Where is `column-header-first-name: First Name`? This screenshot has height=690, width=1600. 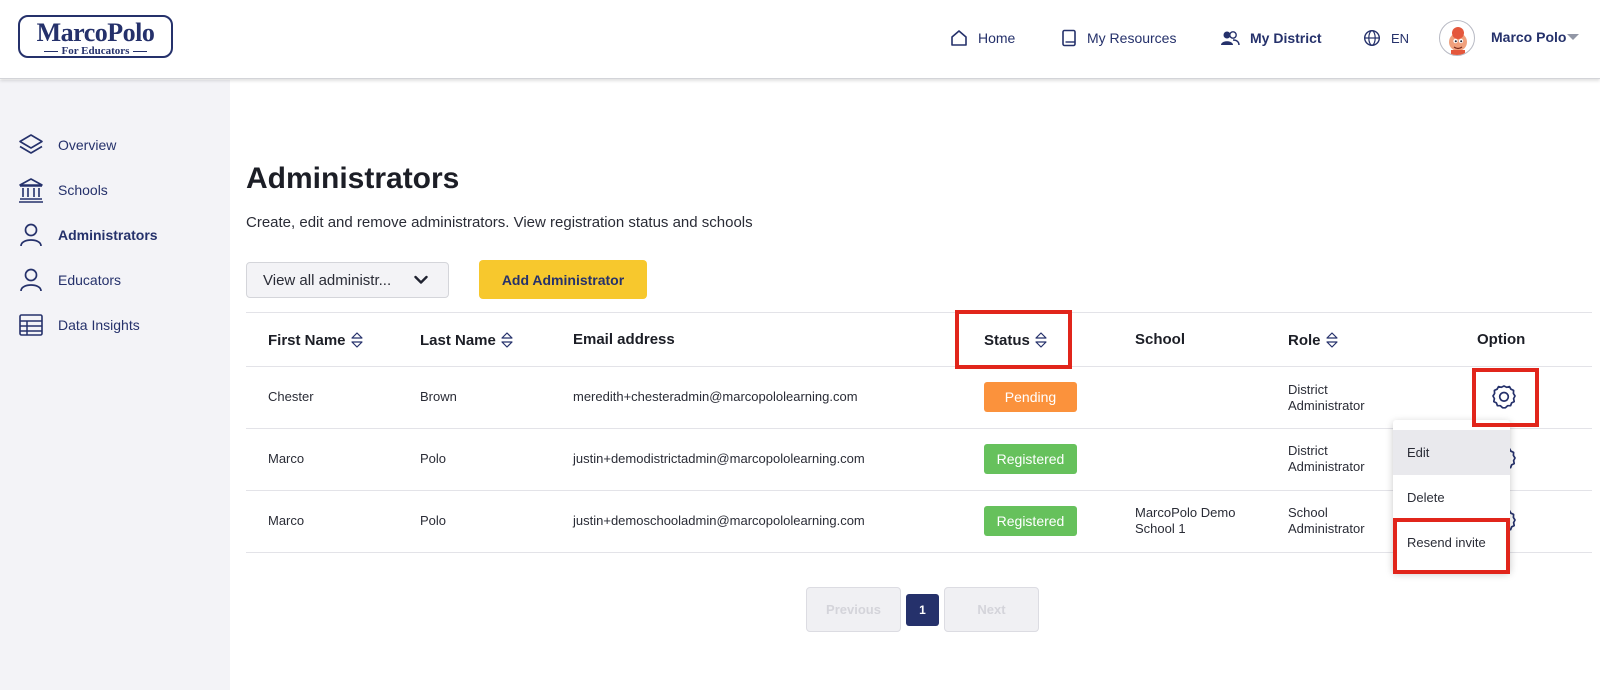 column-header-first-name: First Name is located at coordinates (316, 340).